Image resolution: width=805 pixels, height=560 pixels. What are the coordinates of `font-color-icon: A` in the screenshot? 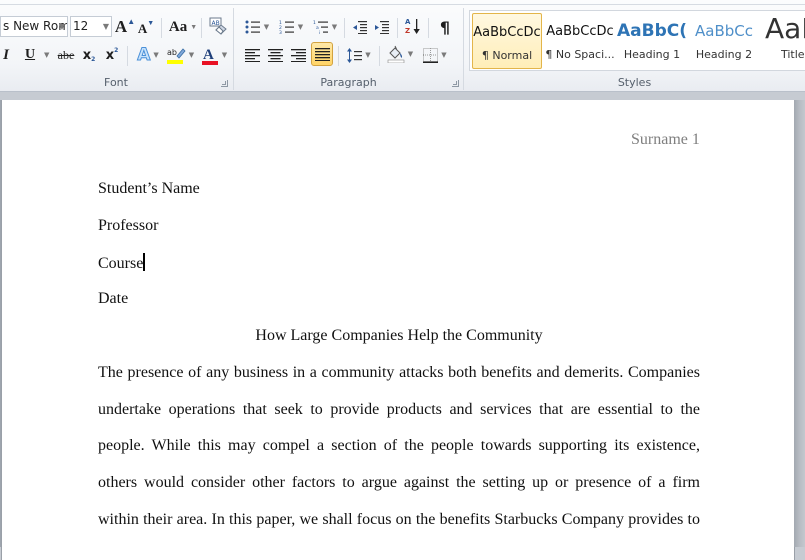 It's located at (209, 56).